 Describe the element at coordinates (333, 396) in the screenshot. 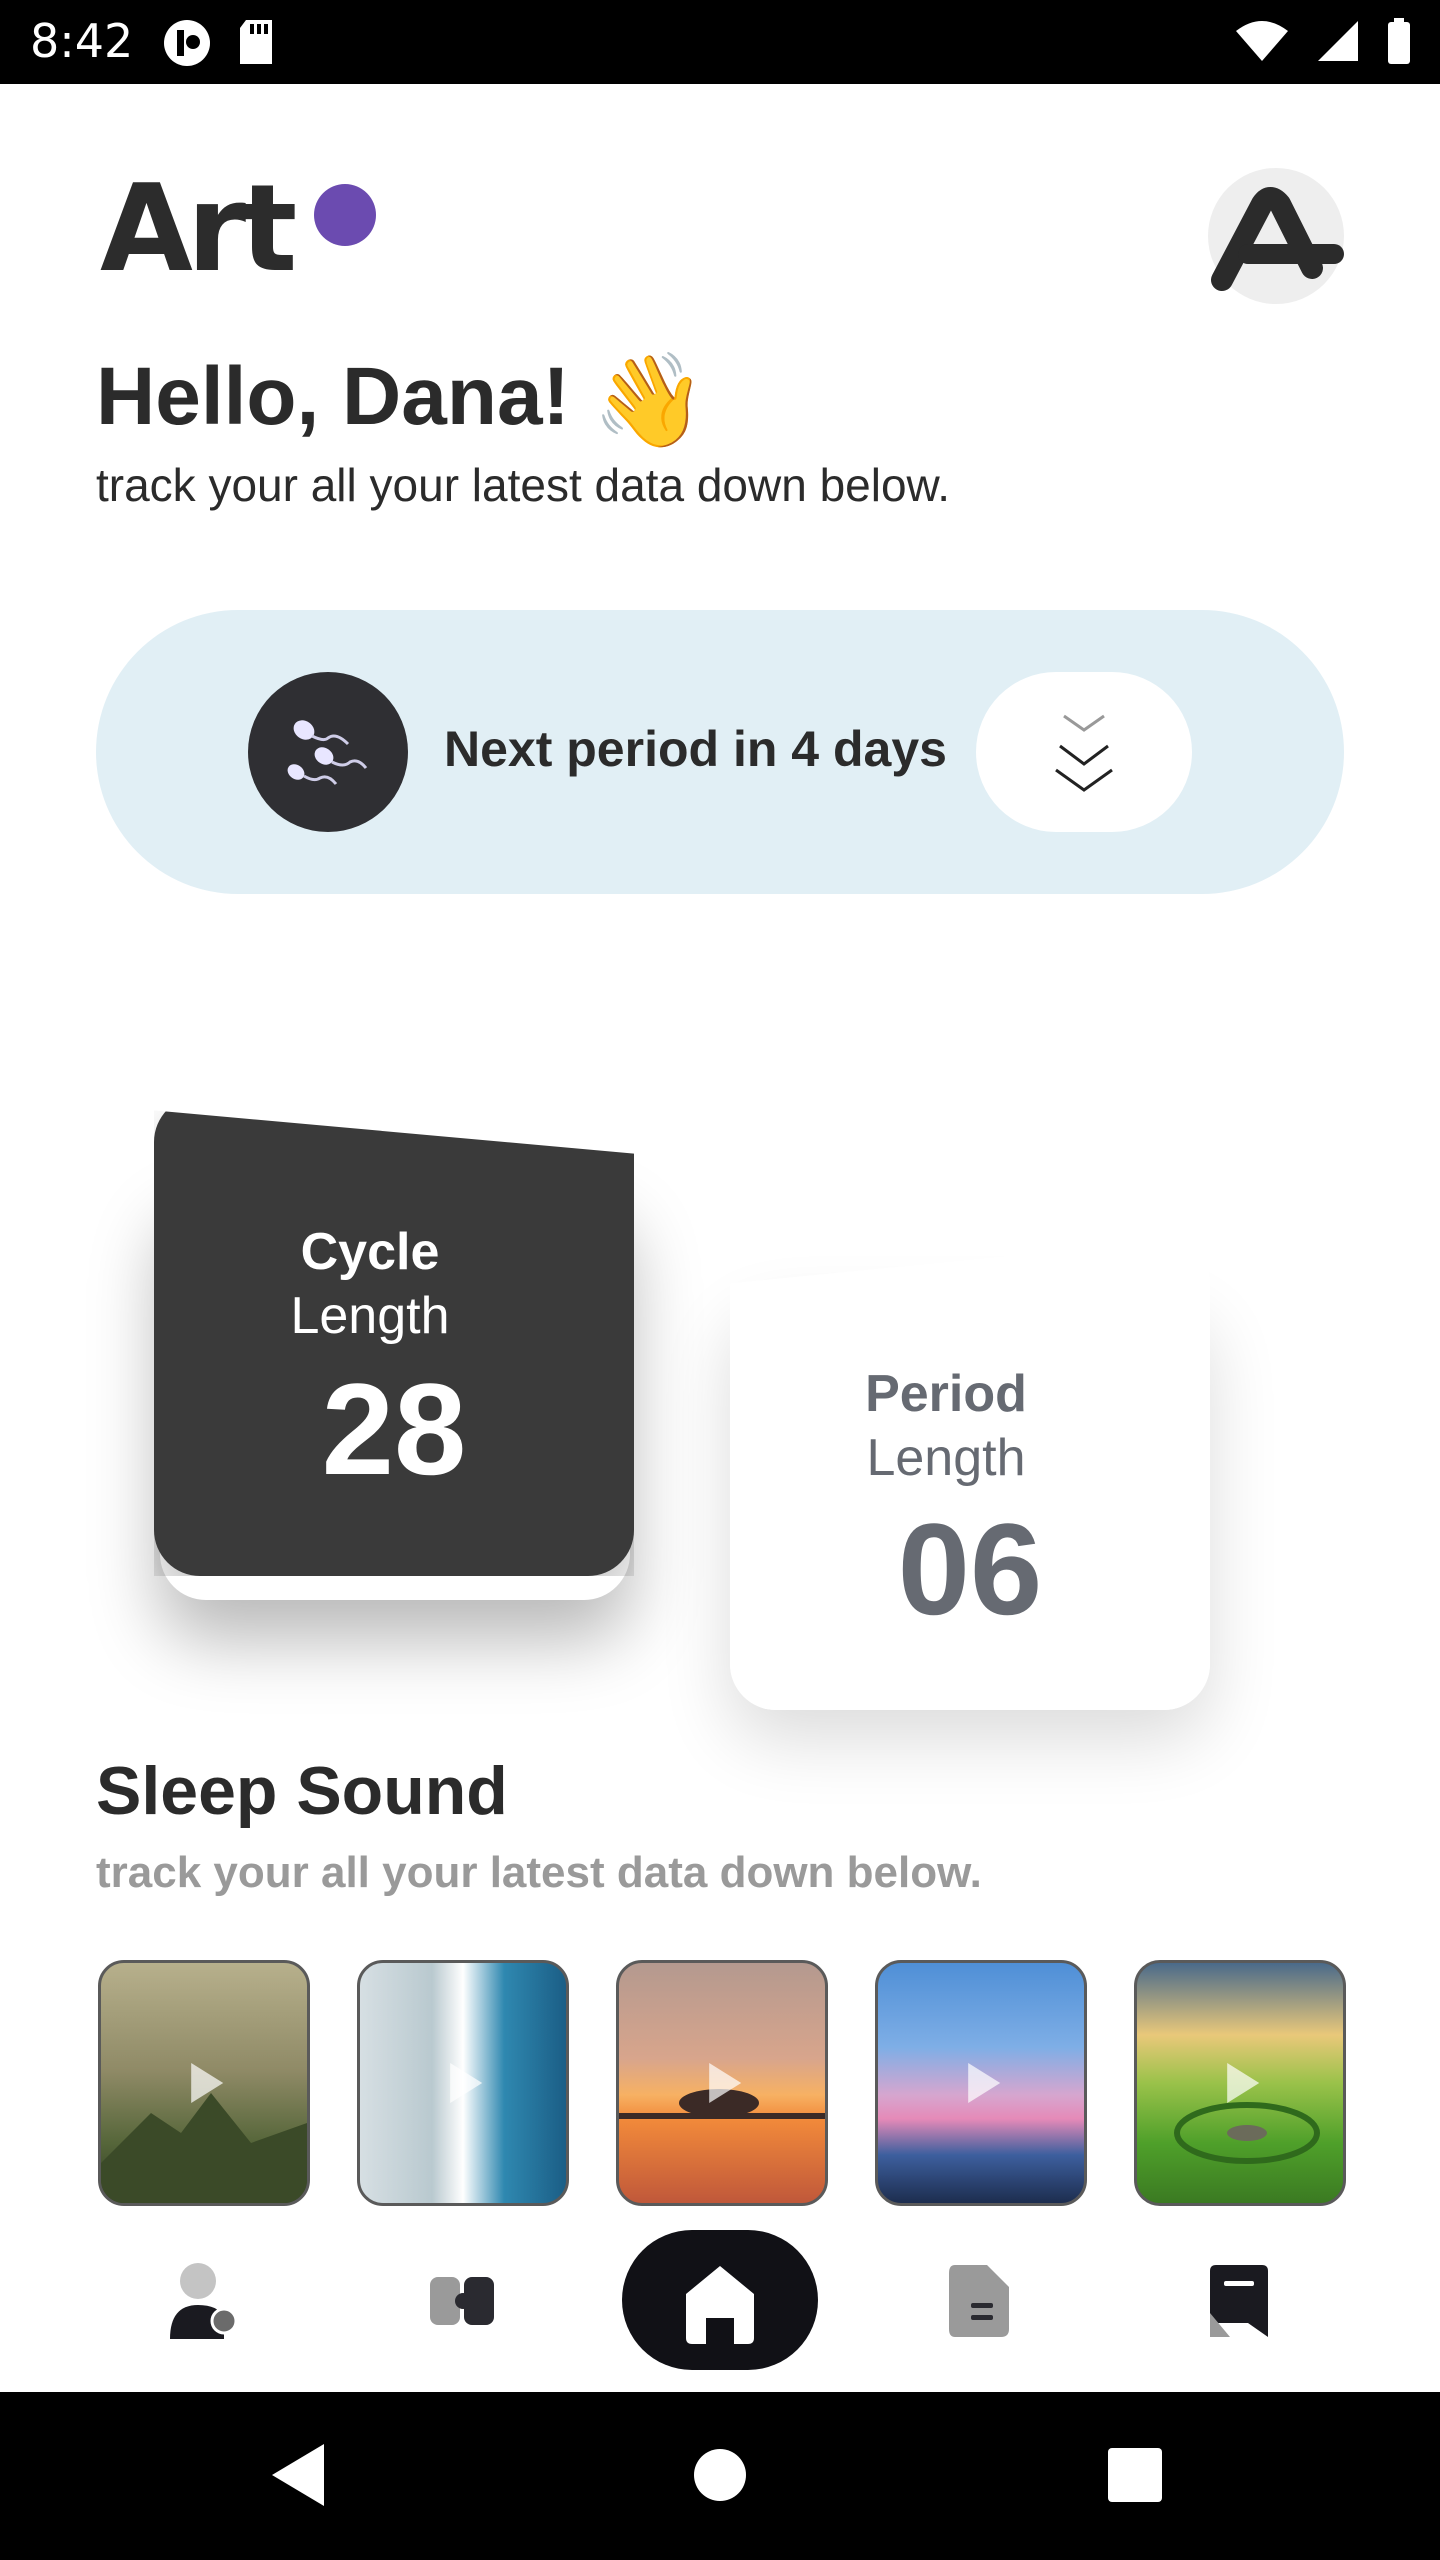

I see `greeting-title: Hello, Dana!` at that location.